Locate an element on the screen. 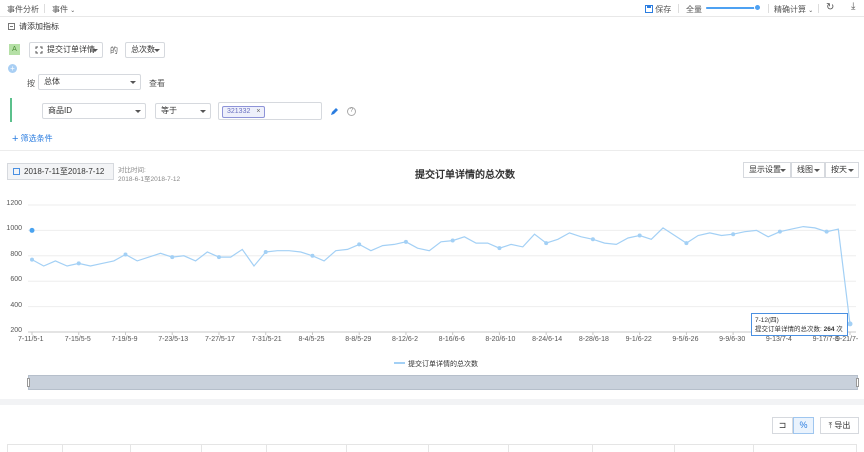 This screenshot has height=452, width=864. chart-tooltip: 7-12(四) 提交订单详情的总次数: 264 次 is located at coordinates (799, 324).